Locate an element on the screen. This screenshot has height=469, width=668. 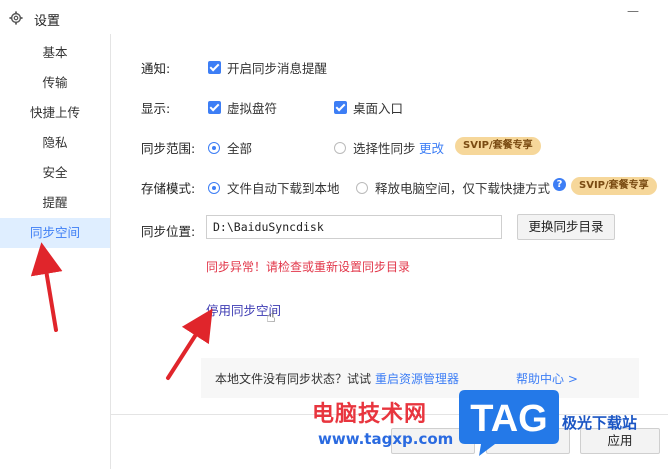
storage-free-space-radio: 释放电脑空间，仅下载快捷方式 is located at coordinates (453, 187).